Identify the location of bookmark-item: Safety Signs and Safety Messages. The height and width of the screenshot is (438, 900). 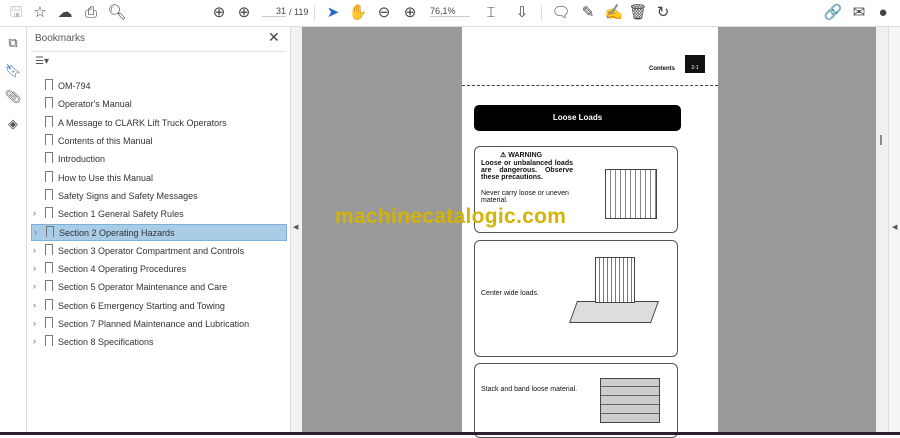
(159, 196).